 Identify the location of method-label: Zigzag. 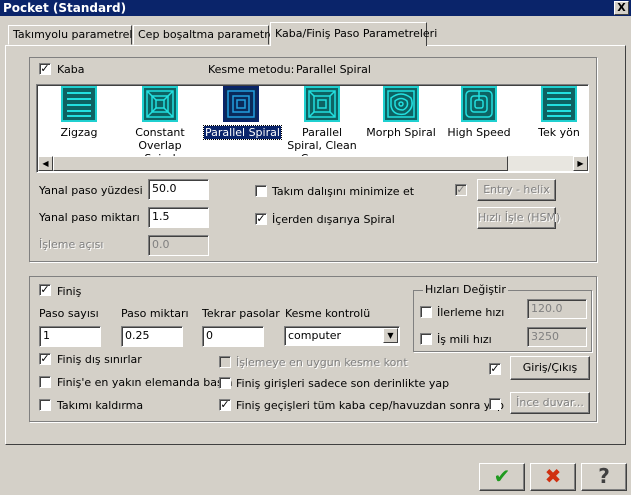
(79, 132).